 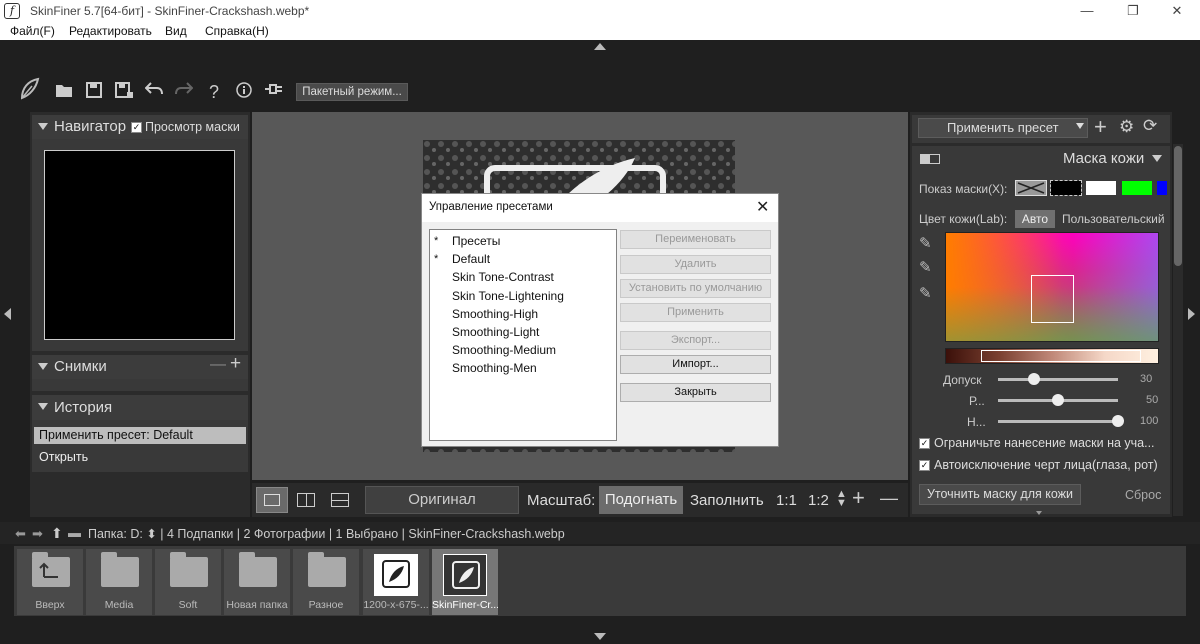 What do you see at coordinates (136, 127) in the screenshot?
I see `mask-preview-checkbox: ✓` at bounding box center [136, 127].